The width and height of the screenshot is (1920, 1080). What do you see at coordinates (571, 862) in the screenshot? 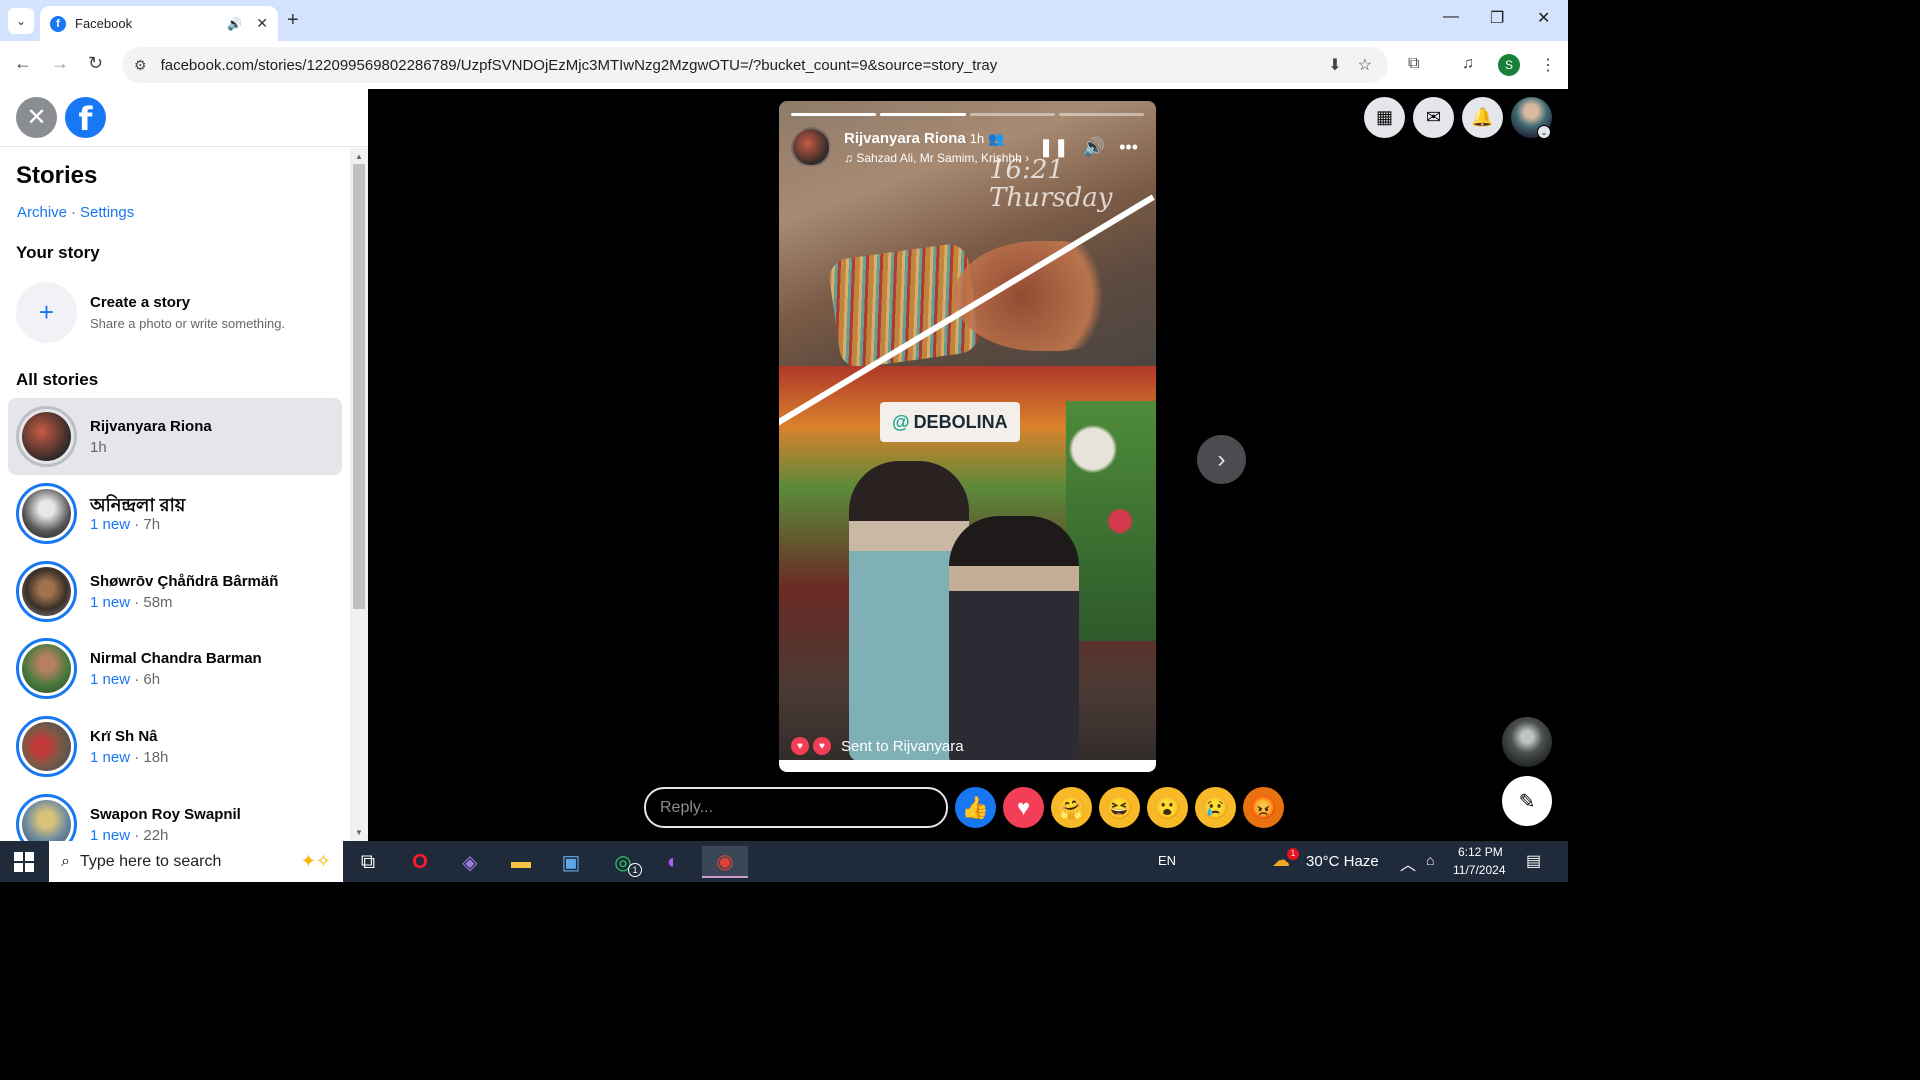
I see `microsoft-store-icon: ▣` at bounding box center [571, 862].